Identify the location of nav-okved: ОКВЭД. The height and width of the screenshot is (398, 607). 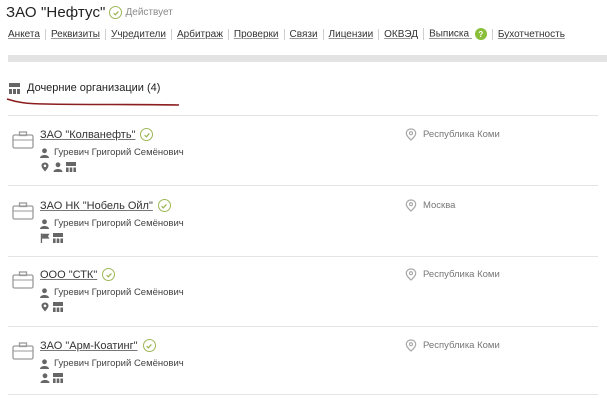
(400, 34).